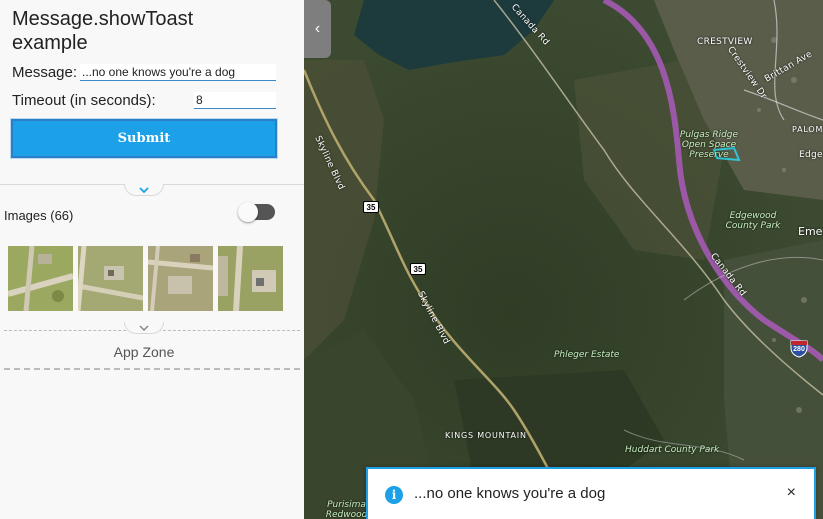  What do you see at coordinates (178, 72) in the screenshot?
I see `message-input: ...no one knows you're a dog` at bounding box center [178, 72].